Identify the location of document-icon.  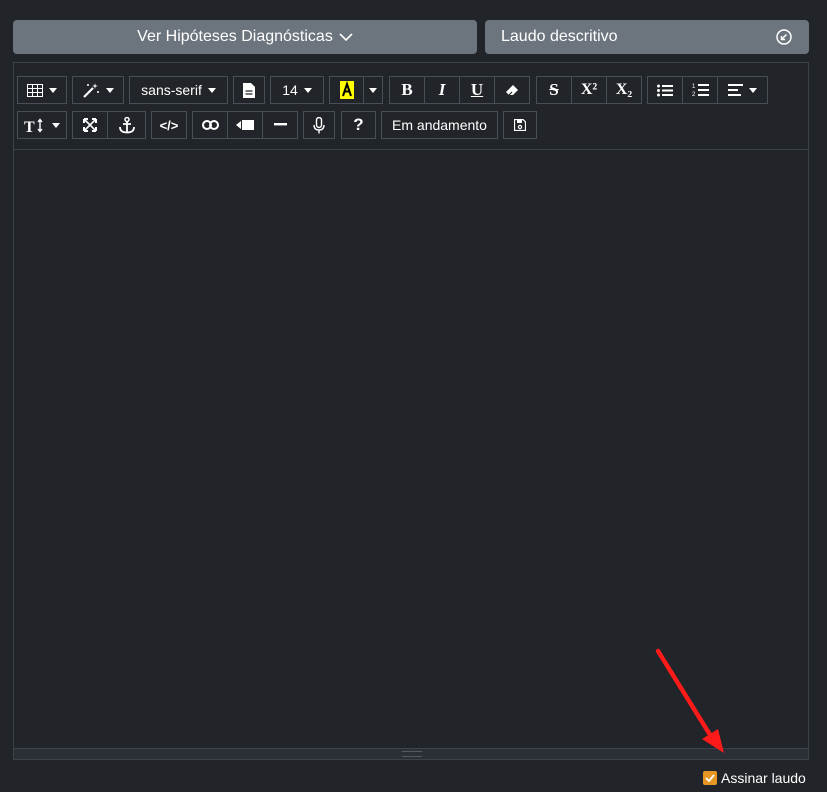
(249, 90).